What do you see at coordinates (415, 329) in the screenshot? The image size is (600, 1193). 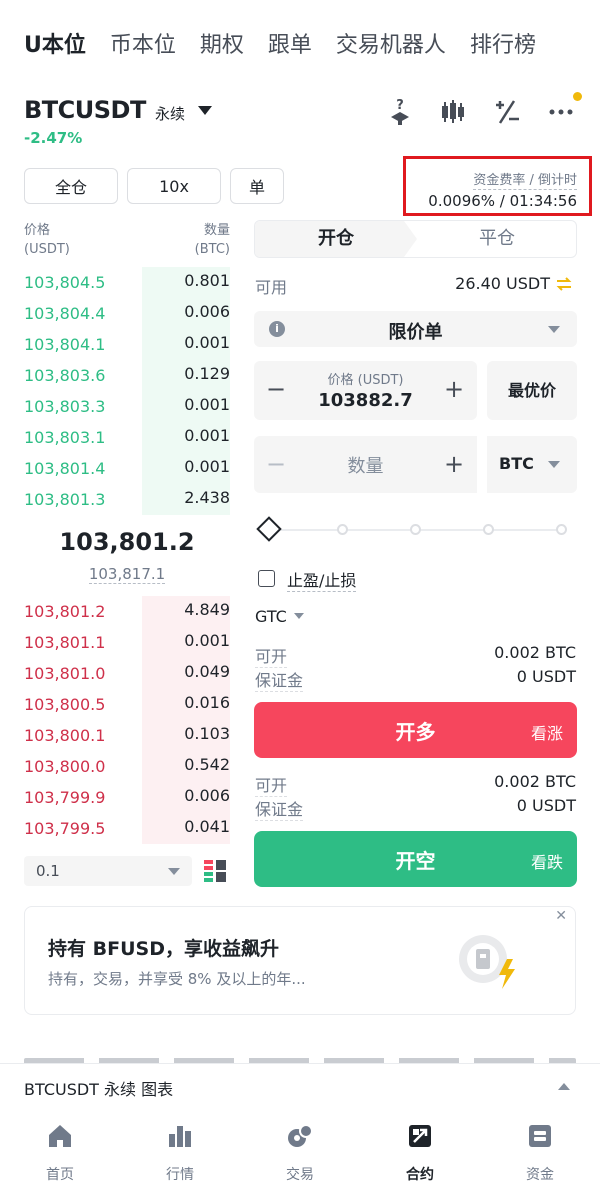 I see `order-type-select: i 限价单` at bounding box center [415, 329].